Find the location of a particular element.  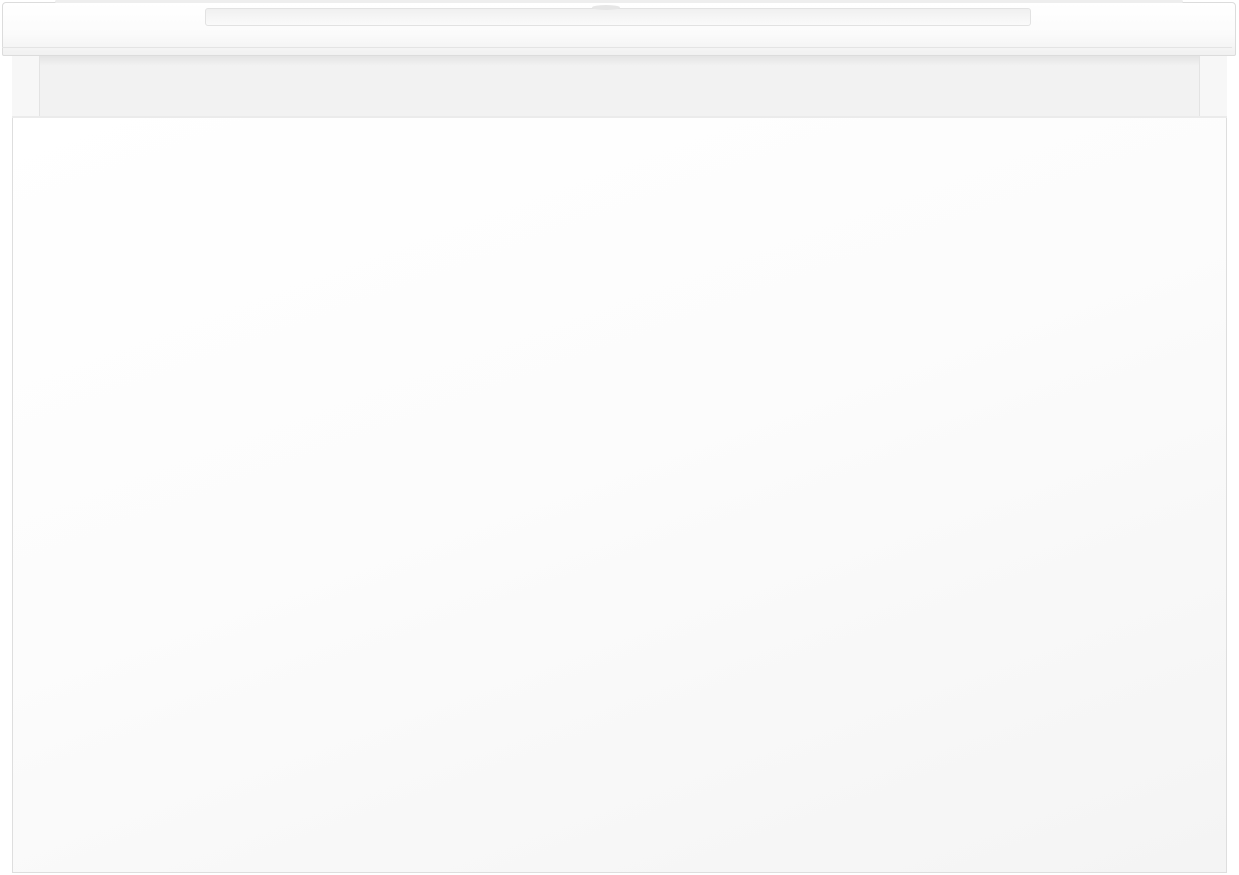

basin-bowl is located at coordinates (618, 17).